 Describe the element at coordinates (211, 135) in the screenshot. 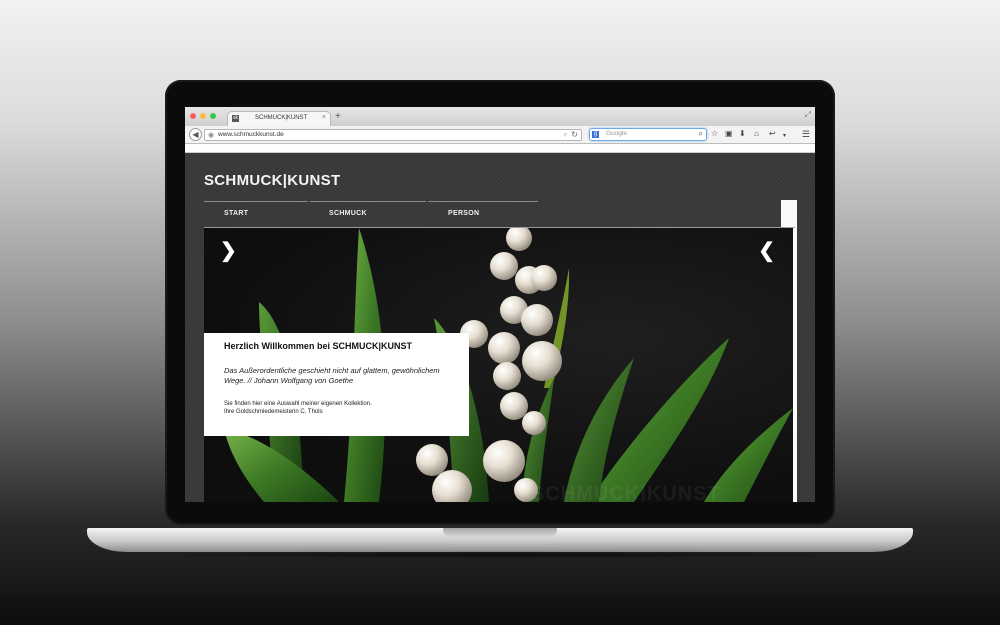

I see `globe-icon: ◉` at that location.